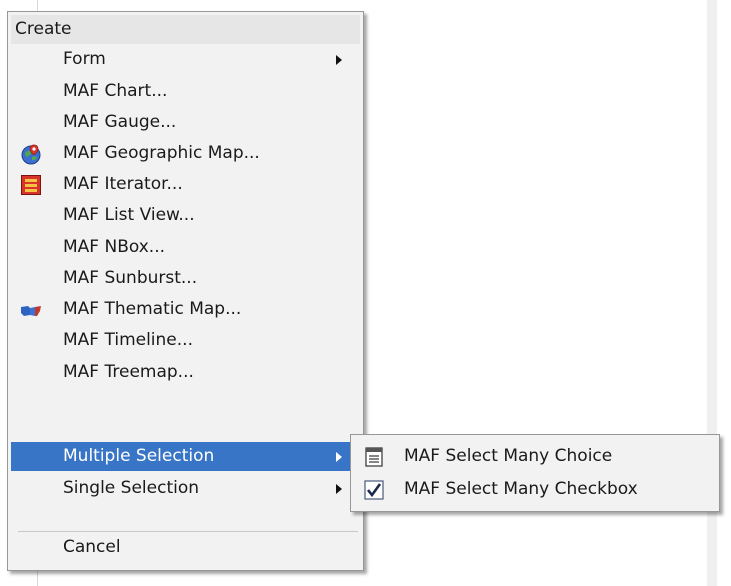  Describe the element at coordinates (139, 456) in the screenshot. I see `menu-item-label: Multiple Selection` at that location.